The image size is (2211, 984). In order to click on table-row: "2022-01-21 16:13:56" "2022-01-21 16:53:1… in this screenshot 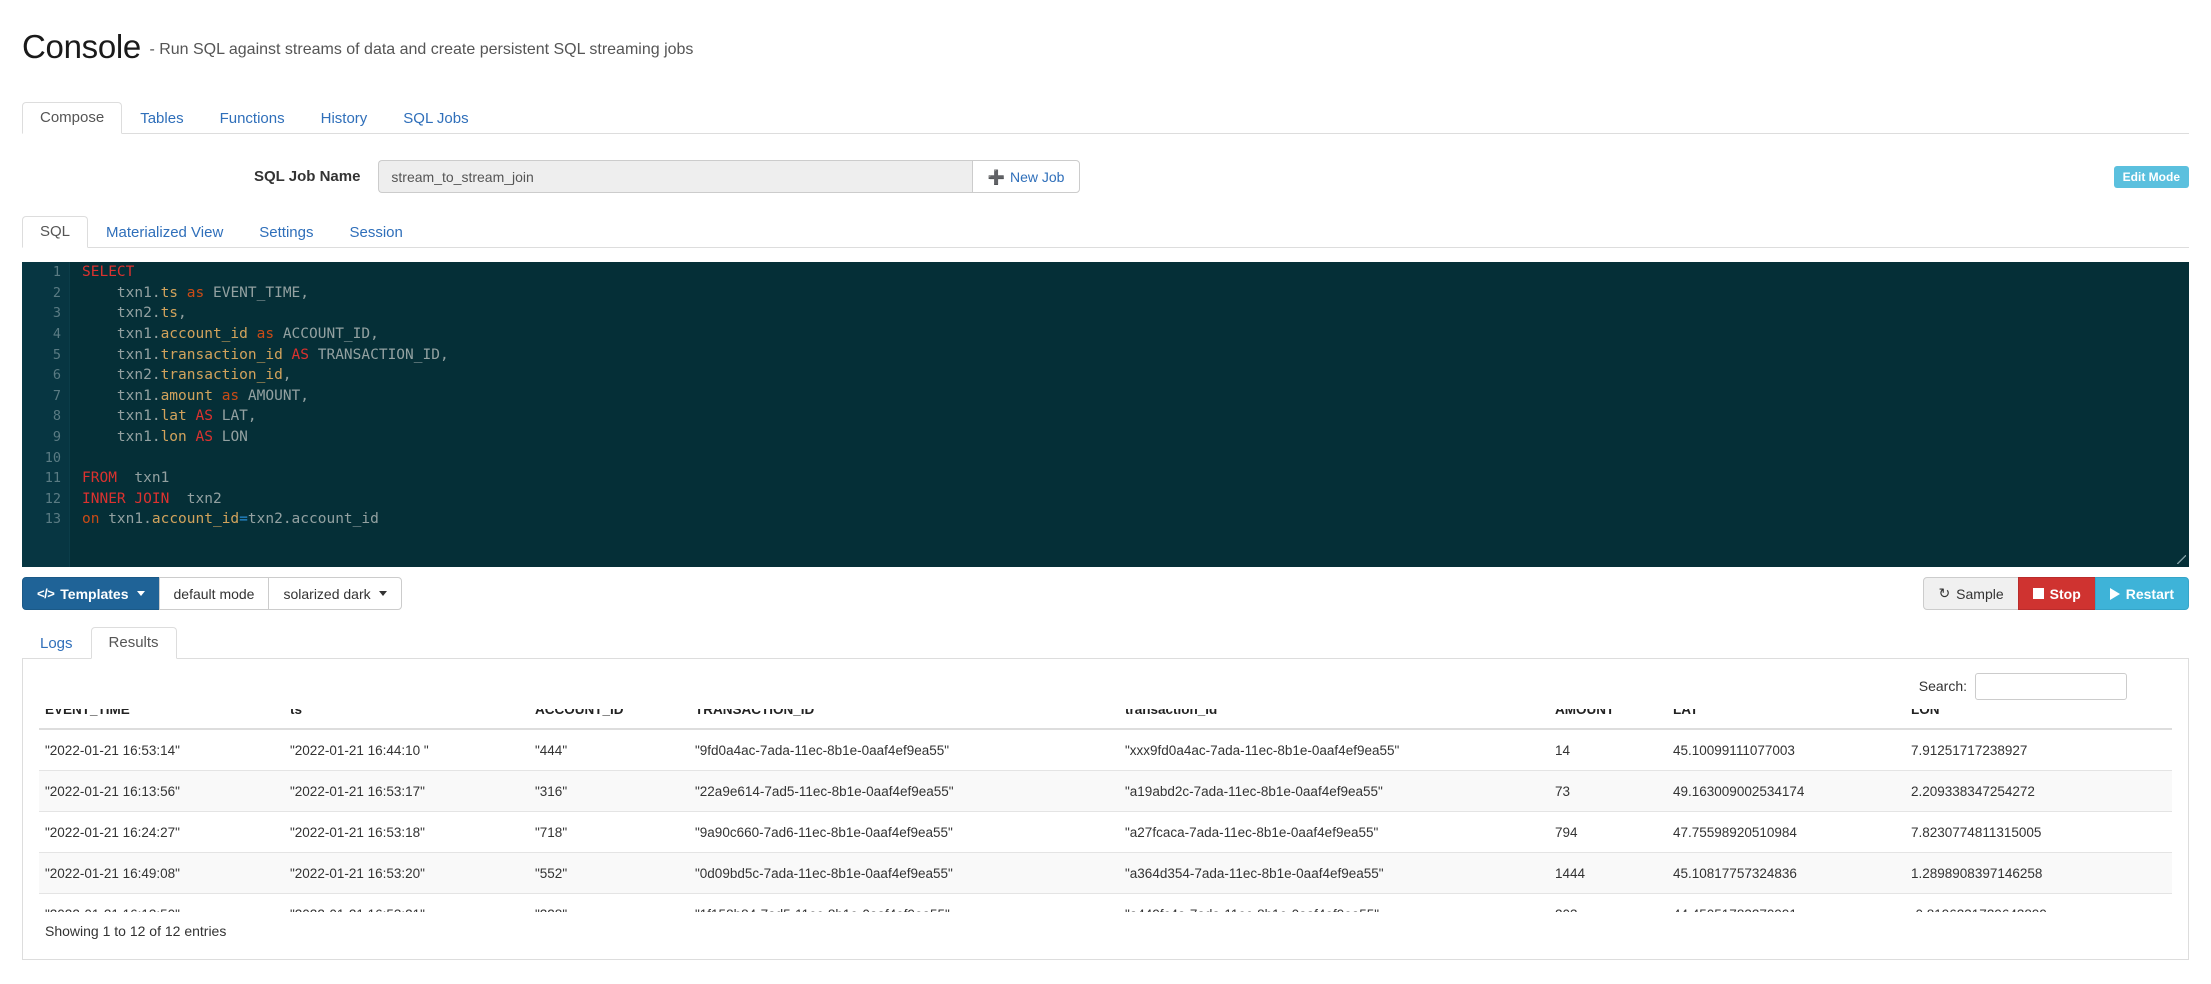, I will do `click(1105, 791)`.